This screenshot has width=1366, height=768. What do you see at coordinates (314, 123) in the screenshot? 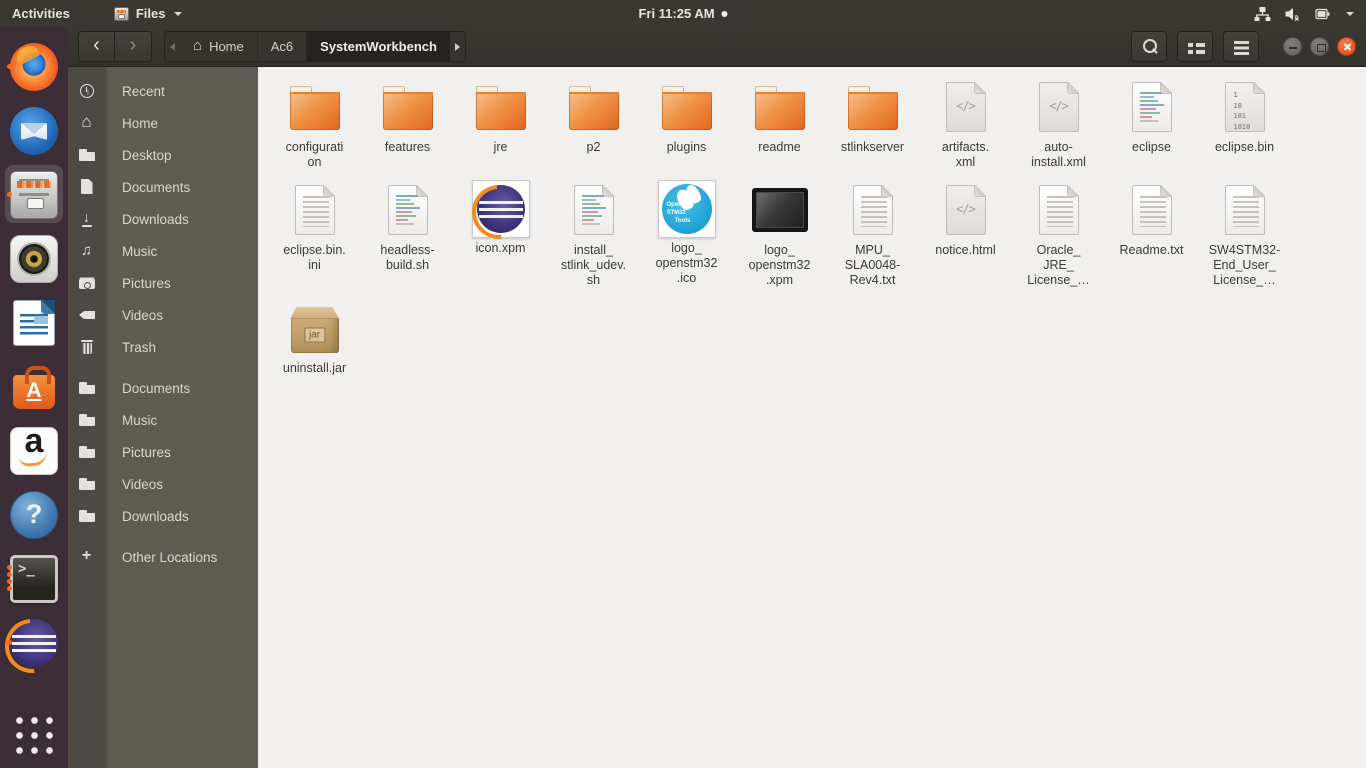
I see `file-item: configurati on` at bounding box center [314, 123].